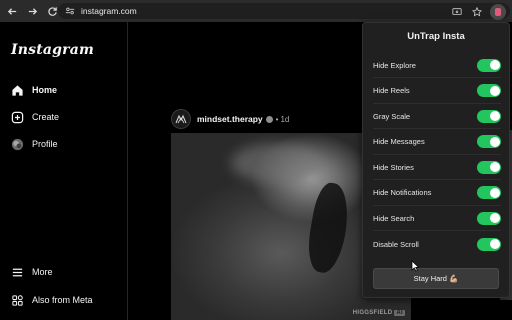  Describe the element at coordinates (489, 90) in the screenshot. I see `hide-reels-toggle` at that location.